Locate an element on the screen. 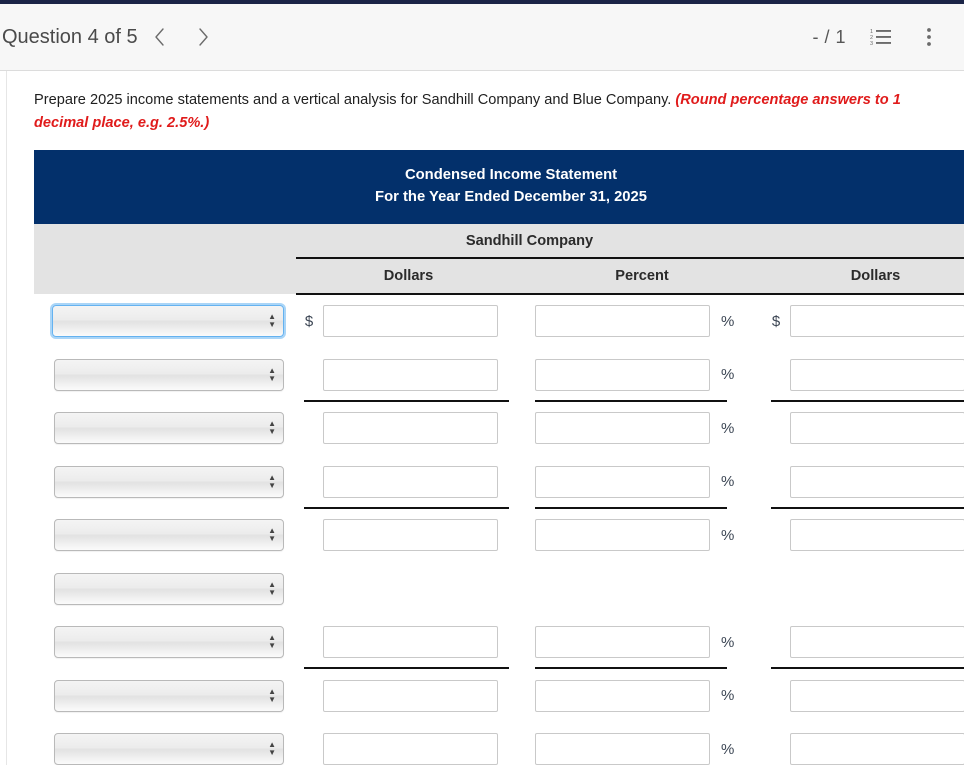 This screenshot has width=964, height=765. company-header-row: Sandhill Company is located at coordinates (499, 241).